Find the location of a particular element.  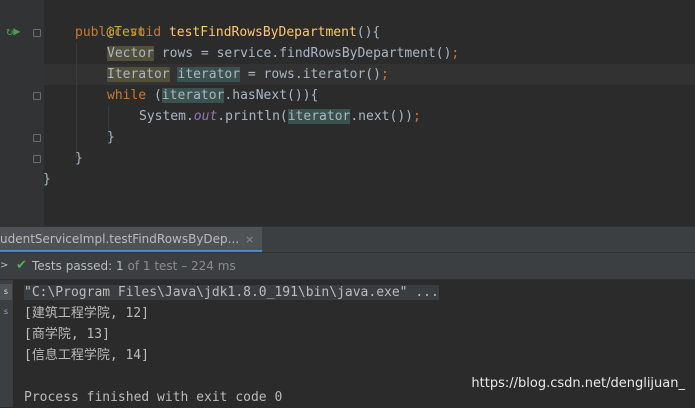

test-status-bar: > ✔ Tests passed: 1 of 1 test – 224 ms is located at coordinates (347, 266).